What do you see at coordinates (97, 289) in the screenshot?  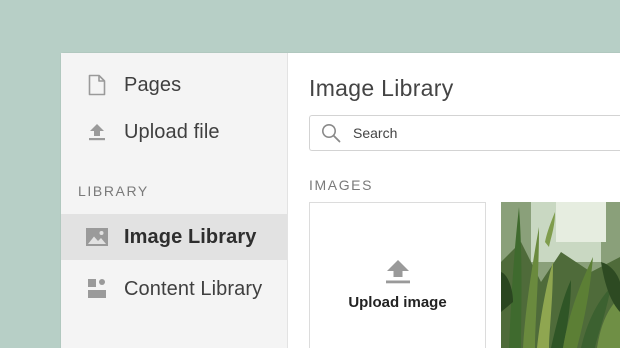 I see `content-blocks-icon` at bounding box center [97, 289].